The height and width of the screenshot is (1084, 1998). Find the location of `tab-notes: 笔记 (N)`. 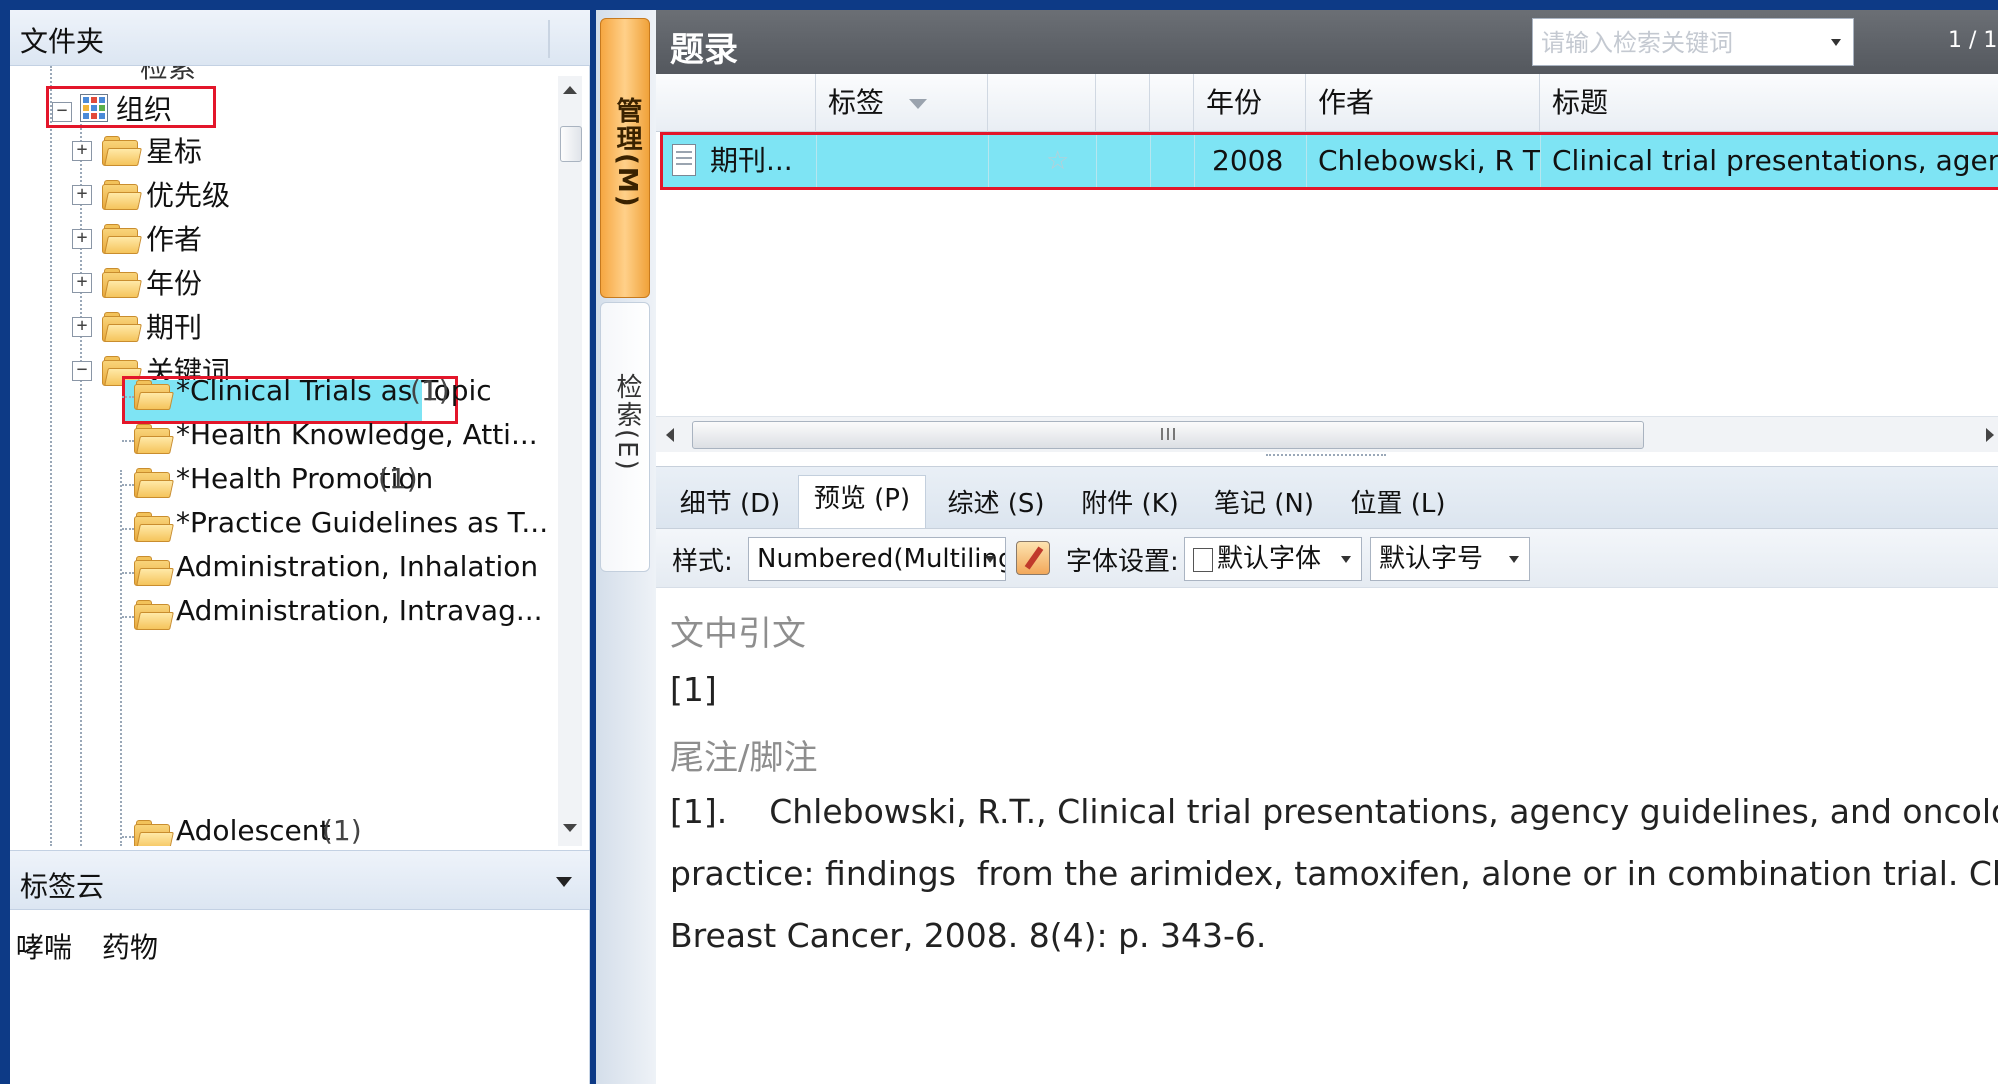

tab-notes: 笔记 (N) is located at coordinates (1264, 505).